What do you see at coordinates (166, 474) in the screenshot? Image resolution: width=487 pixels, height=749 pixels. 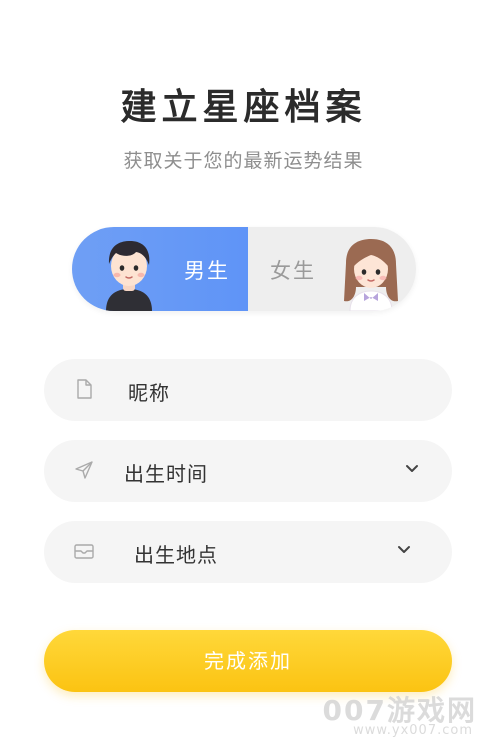 I see `birth-time-label: 出生时间` at bounding box center [166, 474].